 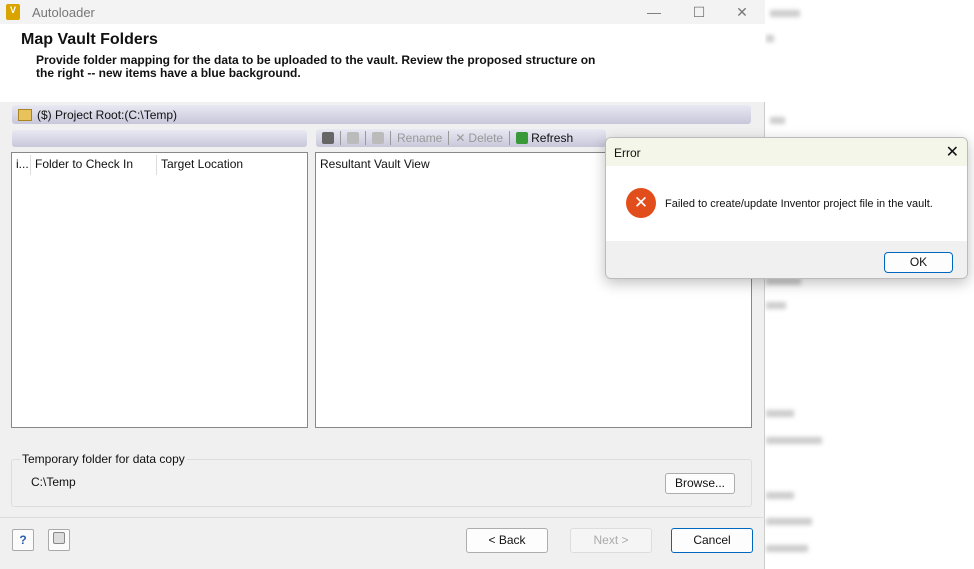 What do you see at coordinates (611, 540) in the screenshot?
I see `next-button: Next >` at bounding box center [611, 540].